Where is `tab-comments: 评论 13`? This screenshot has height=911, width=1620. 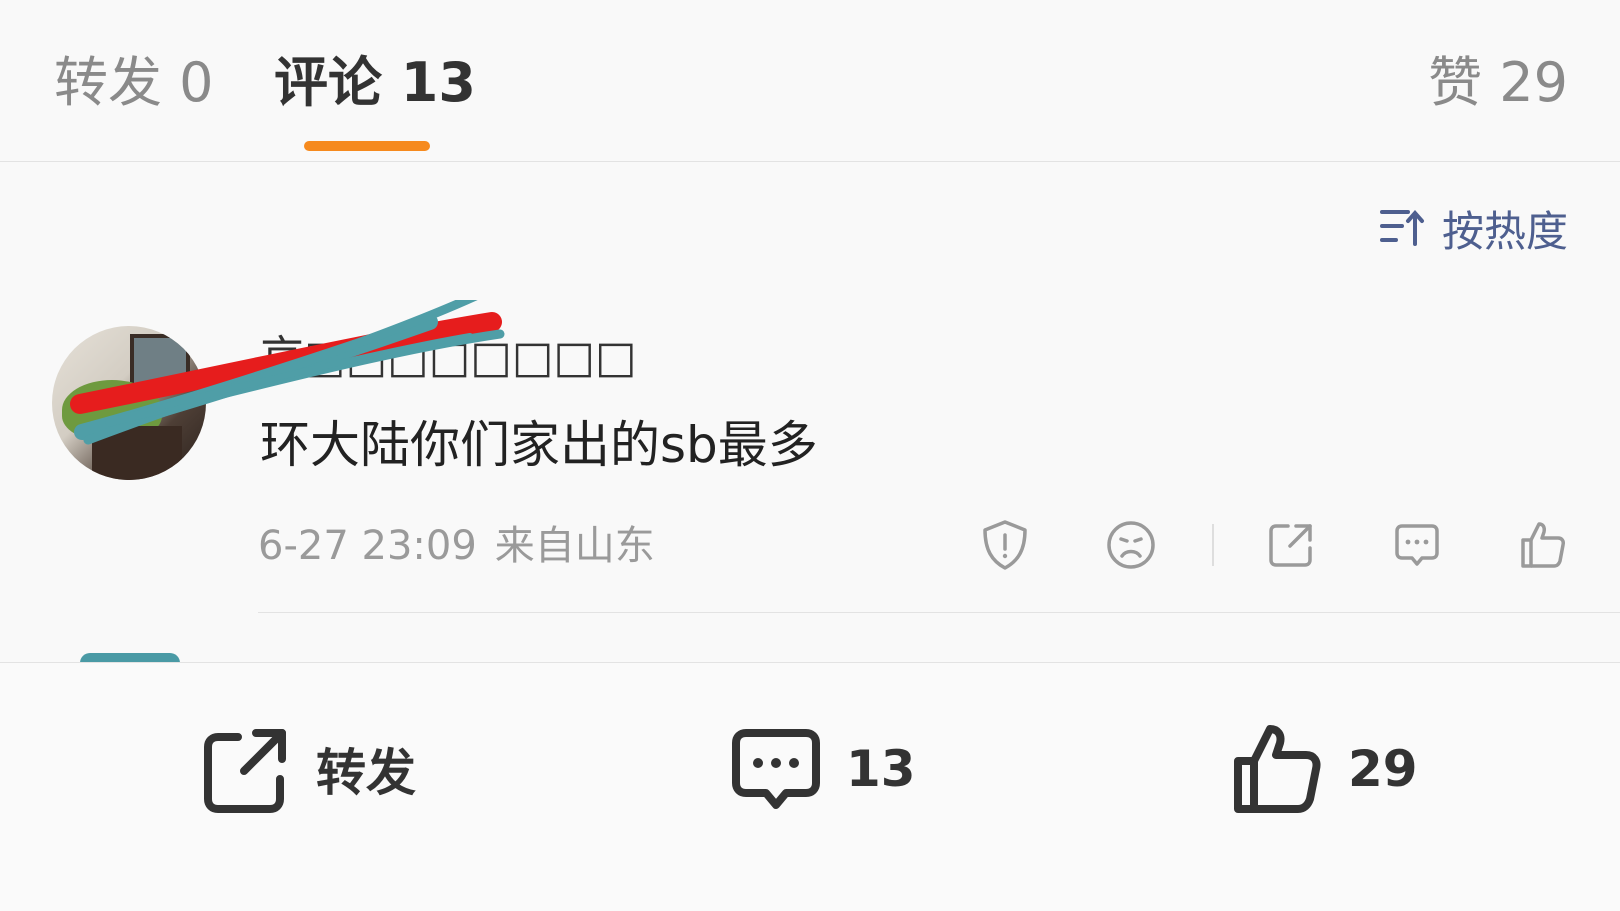 tab-comments: 评论 13 is located at coordinates (375, 83).